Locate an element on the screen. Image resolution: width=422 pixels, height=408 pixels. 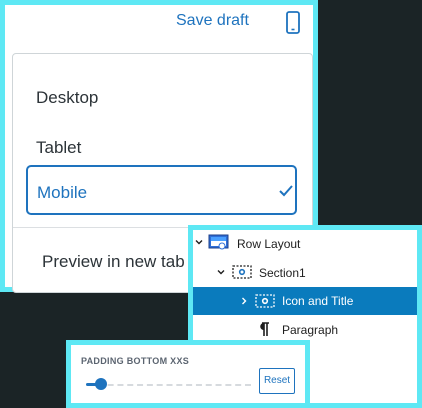
tree-item-label: Row Layout is located at coordinates (269, 244).